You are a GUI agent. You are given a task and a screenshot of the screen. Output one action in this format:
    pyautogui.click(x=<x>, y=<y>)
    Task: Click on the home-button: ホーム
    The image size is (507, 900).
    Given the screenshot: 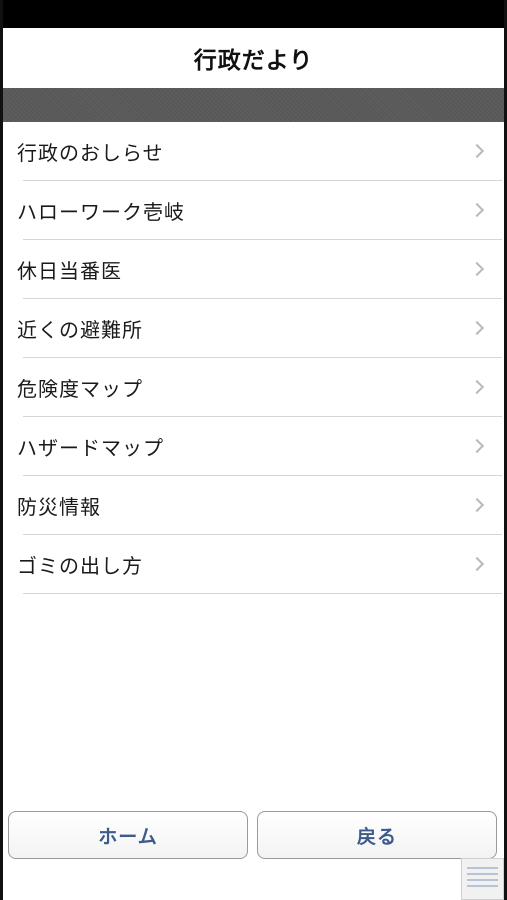 What is the action you would take?
    pyautogui.click(x=128, y=835)
    